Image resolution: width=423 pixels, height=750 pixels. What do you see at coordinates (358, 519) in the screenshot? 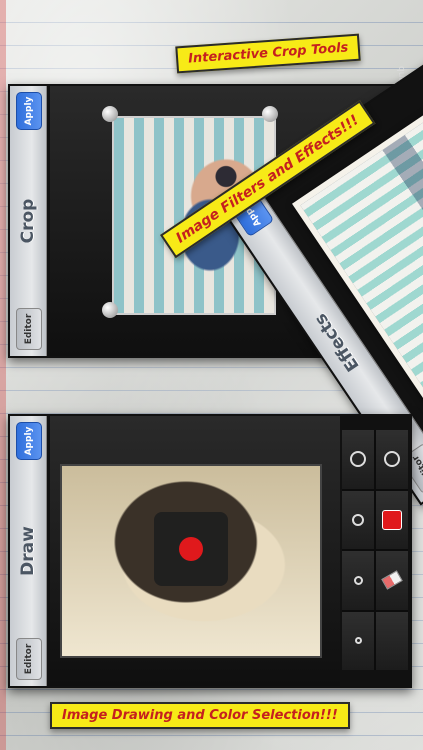
I see `brush-size-medium` at bounding box center [358, 519].